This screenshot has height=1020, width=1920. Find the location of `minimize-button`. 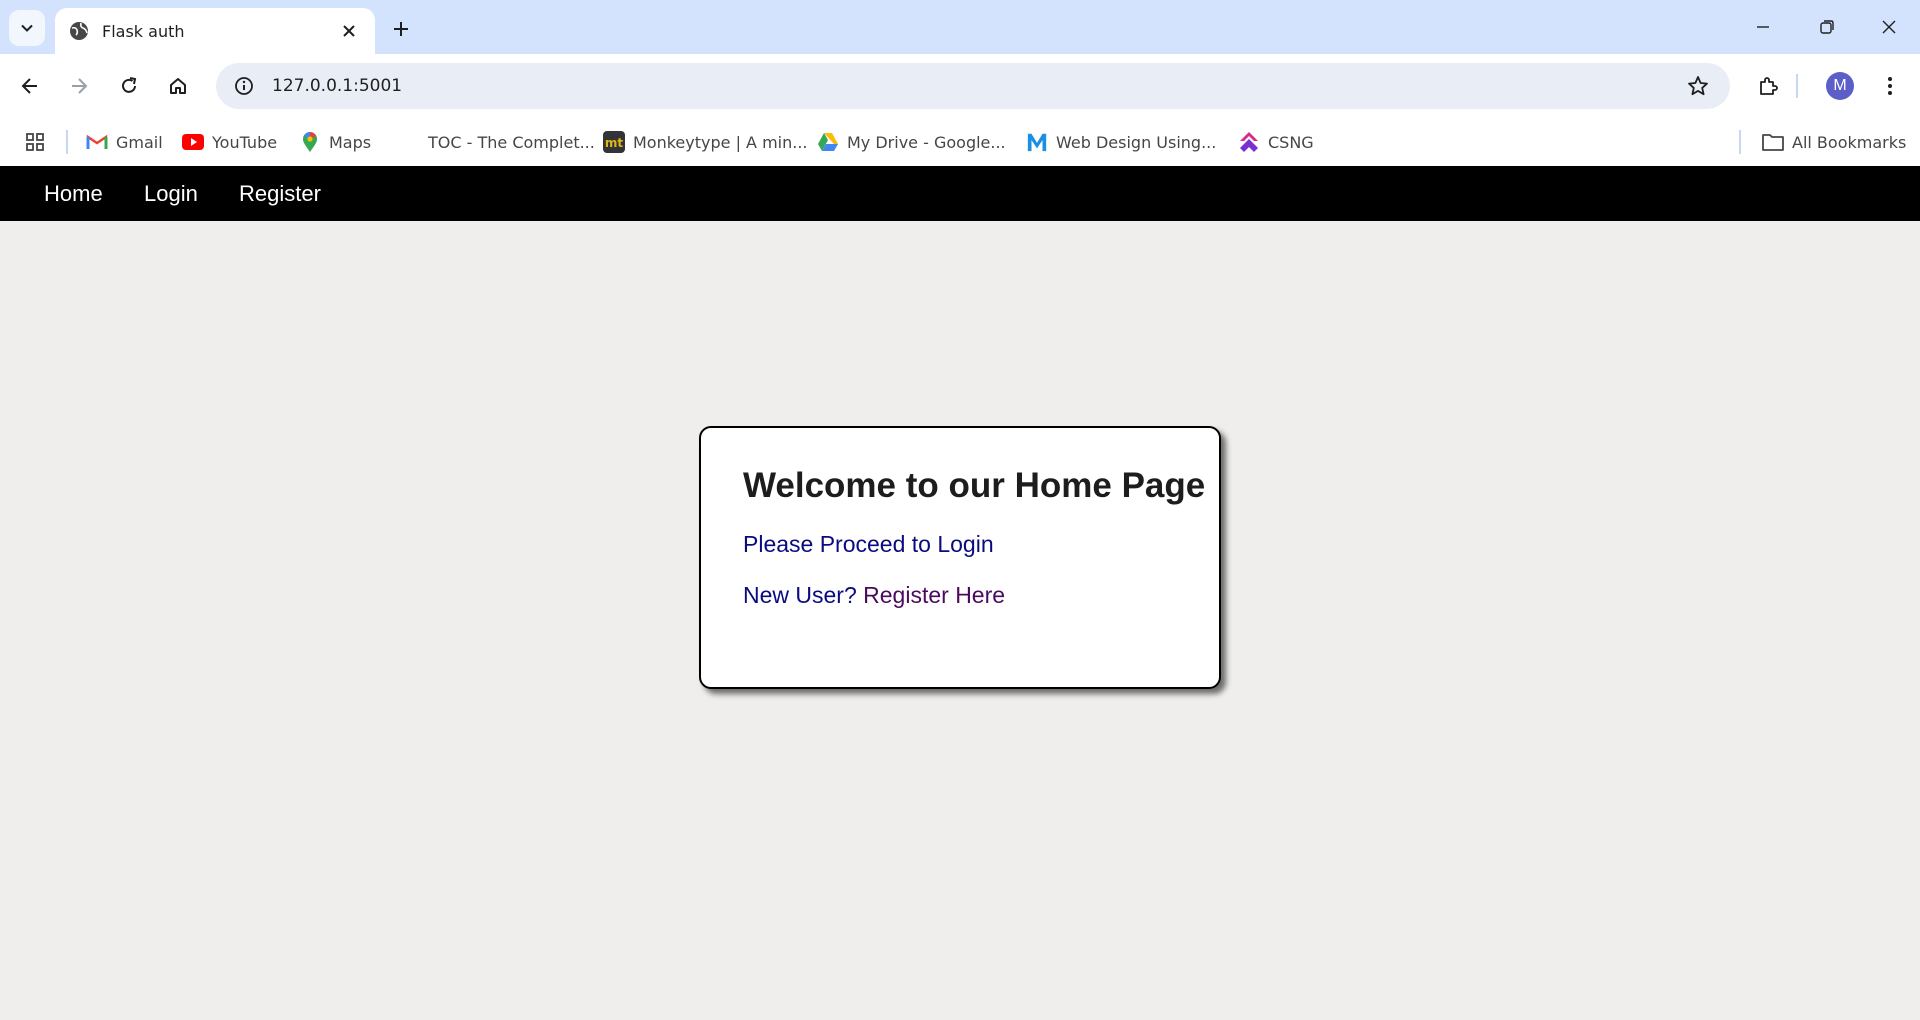

minimize-button is located at coordinates (1763, 27).